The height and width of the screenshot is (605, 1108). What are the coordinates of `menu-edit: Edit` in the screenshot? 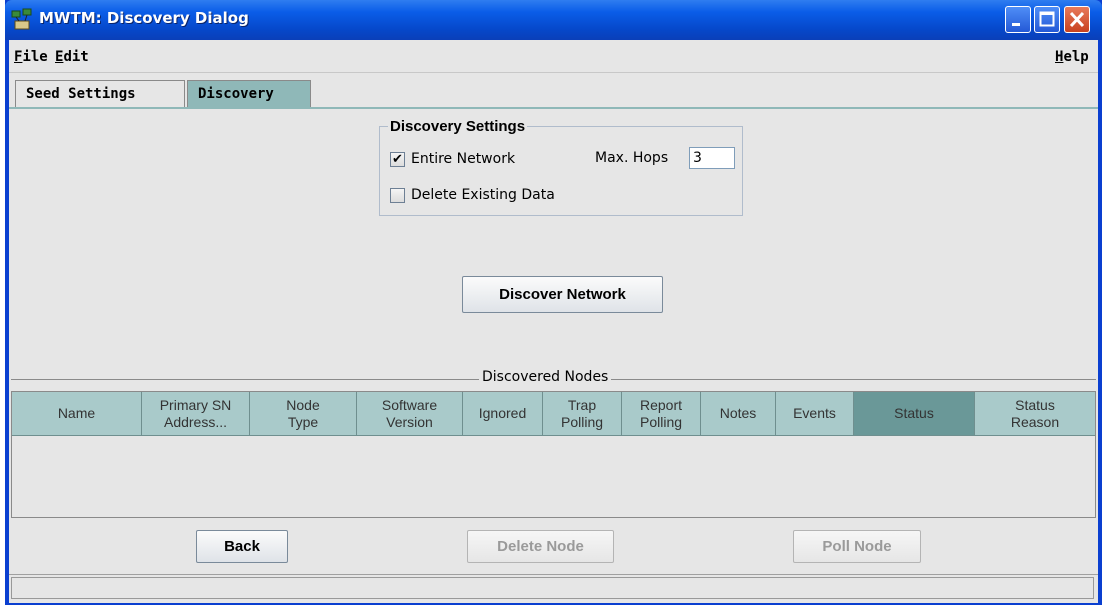 It's located at (72, 57).